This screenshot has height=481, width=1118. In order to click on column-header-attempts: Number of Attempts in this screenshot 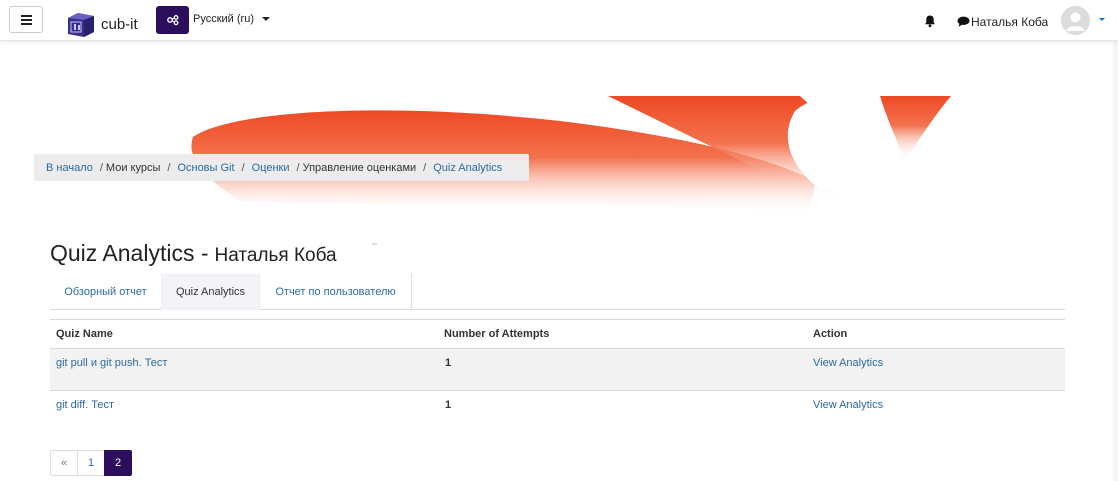, I will do `click(497, 334)`.